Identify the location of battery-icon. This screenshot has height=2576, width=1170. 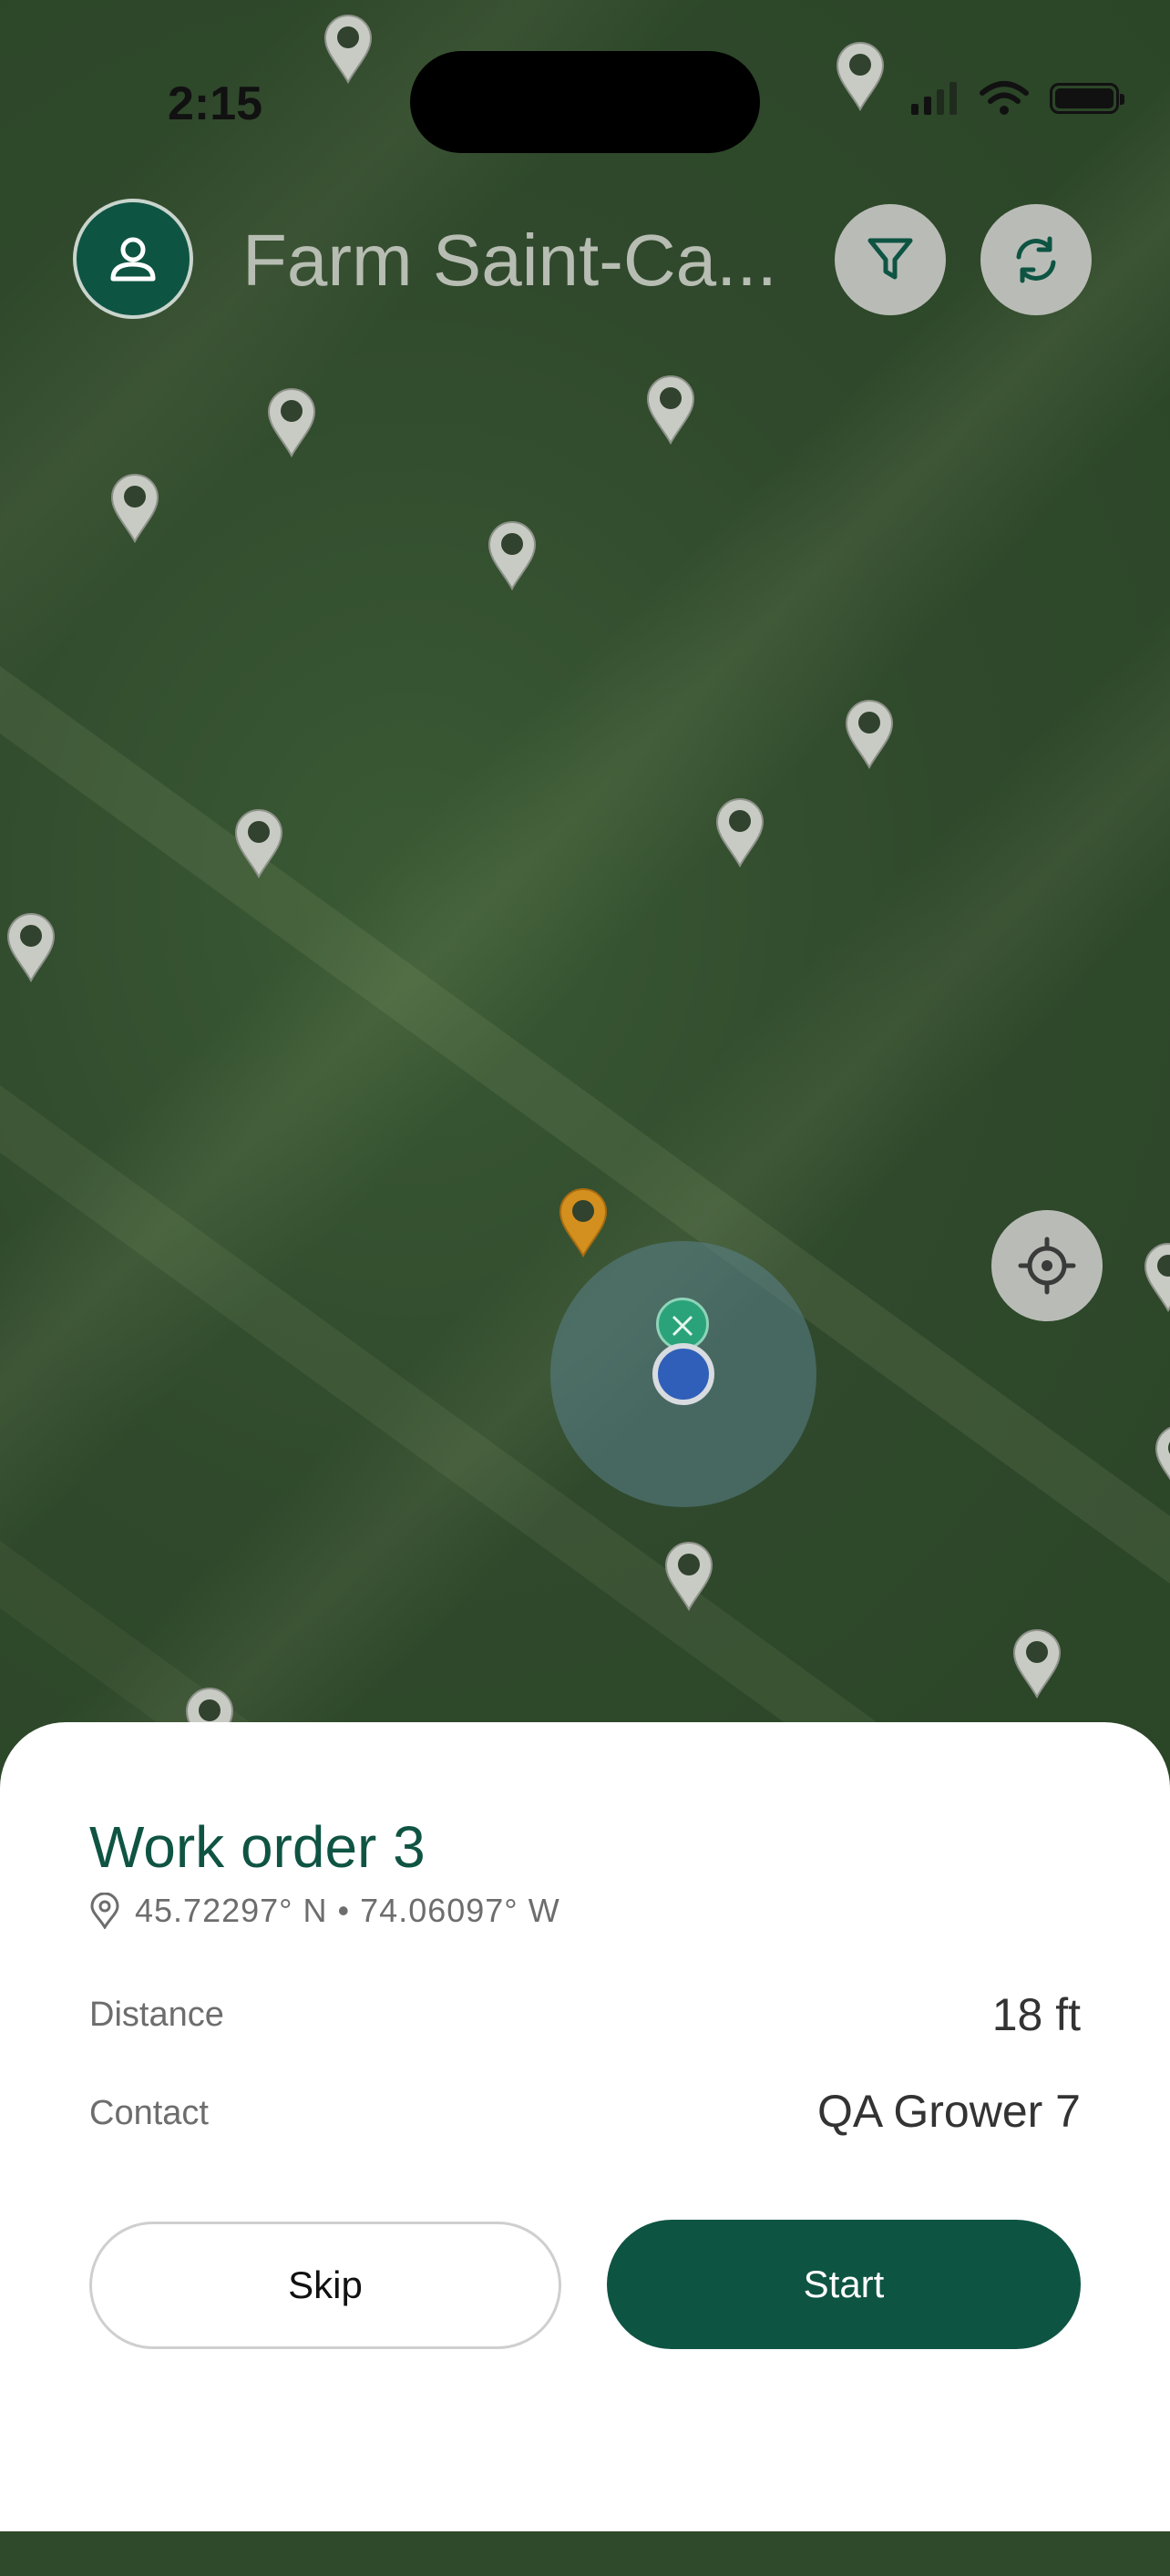
(1087, 99).